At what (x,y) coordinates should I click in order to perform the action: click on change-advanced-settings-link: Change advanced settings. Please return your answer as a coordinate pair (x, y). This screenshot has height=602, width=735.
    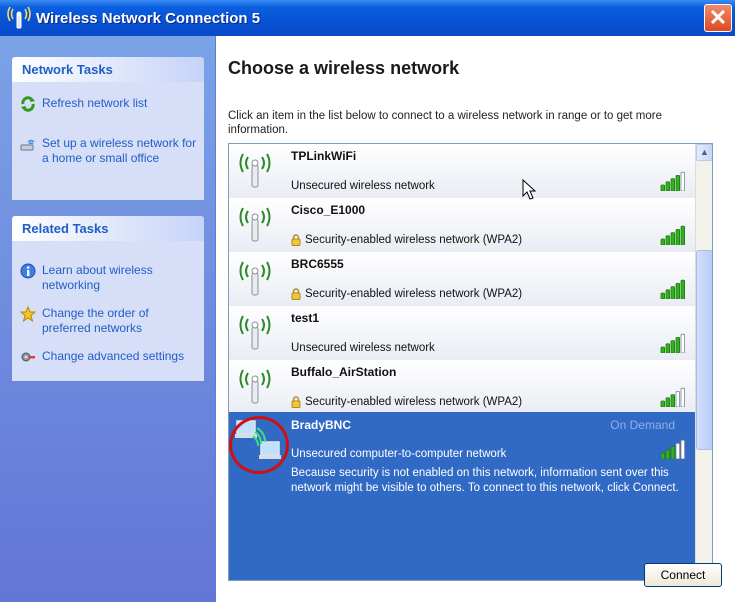
    Looking at the image, I should click on (108, 357).